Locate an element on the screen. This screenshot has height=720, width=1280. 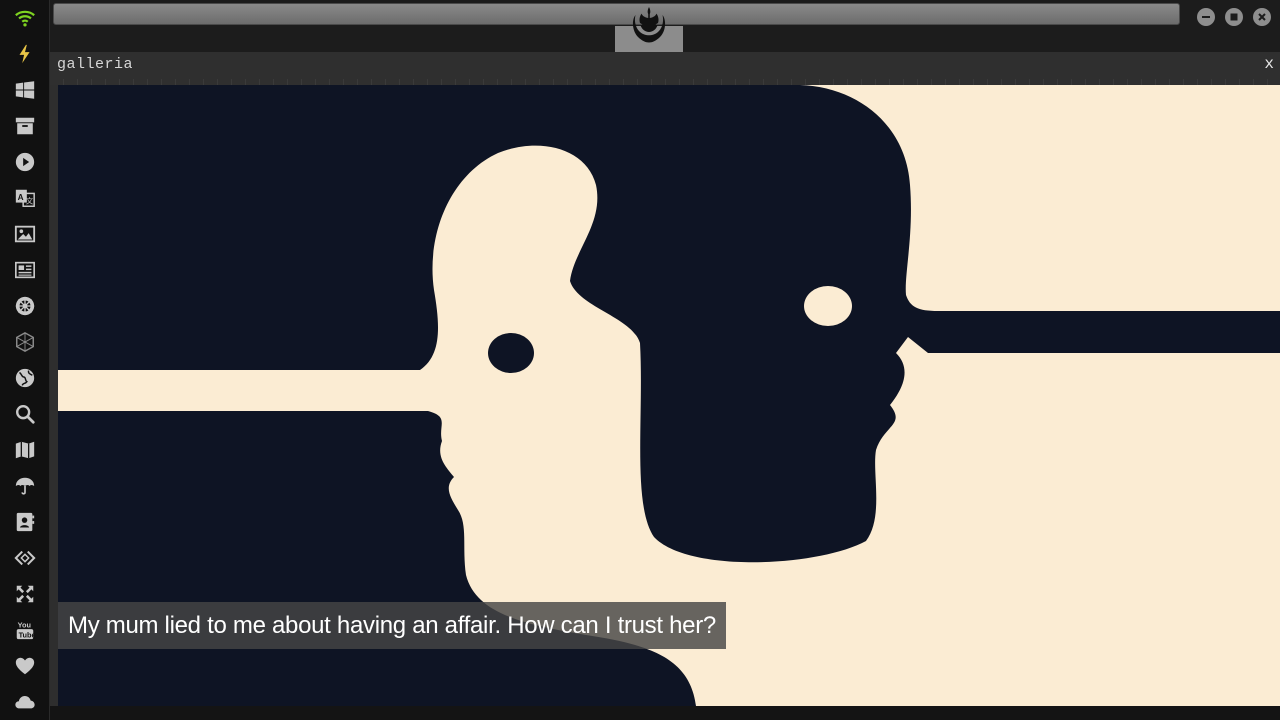
wifi-icon is located at coordinates (25, 18).